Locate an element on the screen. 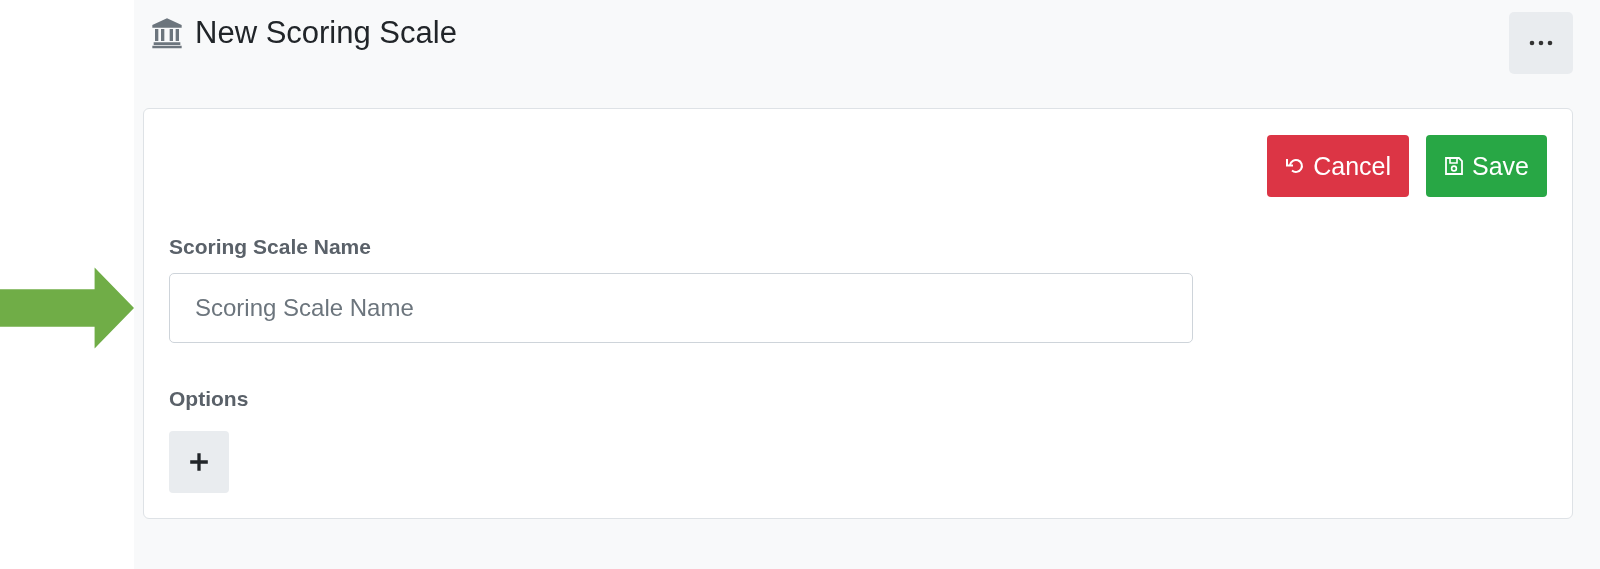  plus-icon is located at coordinates (199, 462).